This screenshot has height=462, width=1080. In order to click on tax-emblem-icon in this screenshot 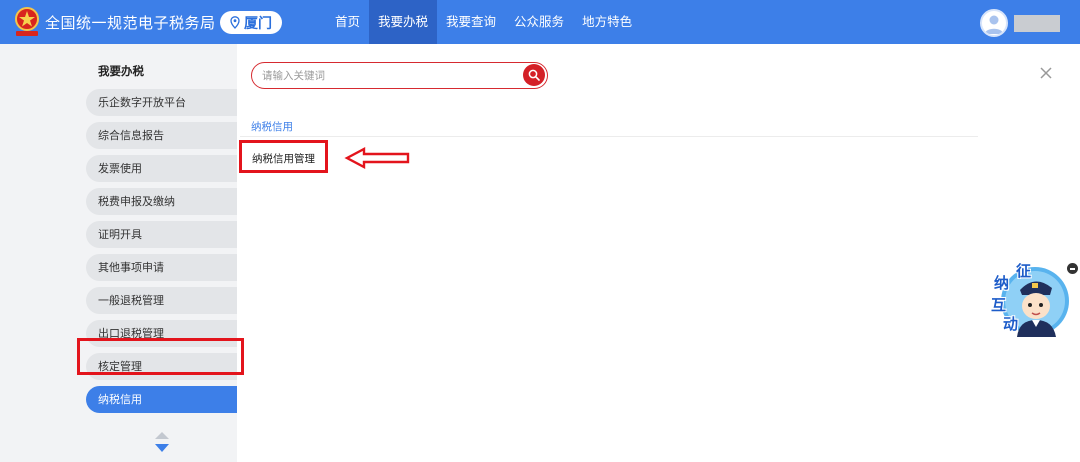, I will do `click(27, 22)`.